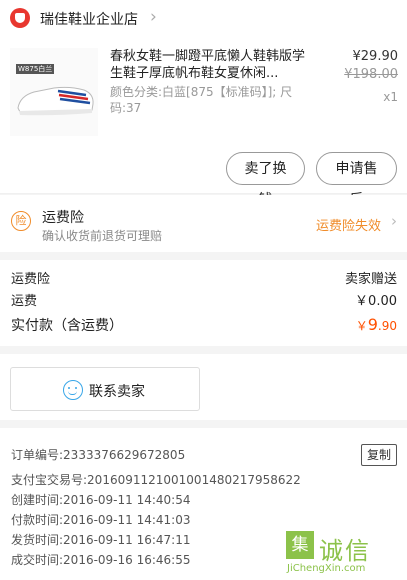 The height and width of the screenshot is (580, 407). Describe the element at coordinates (390, 97) in the screenshot. I see `product-quantity: x1` at that location.